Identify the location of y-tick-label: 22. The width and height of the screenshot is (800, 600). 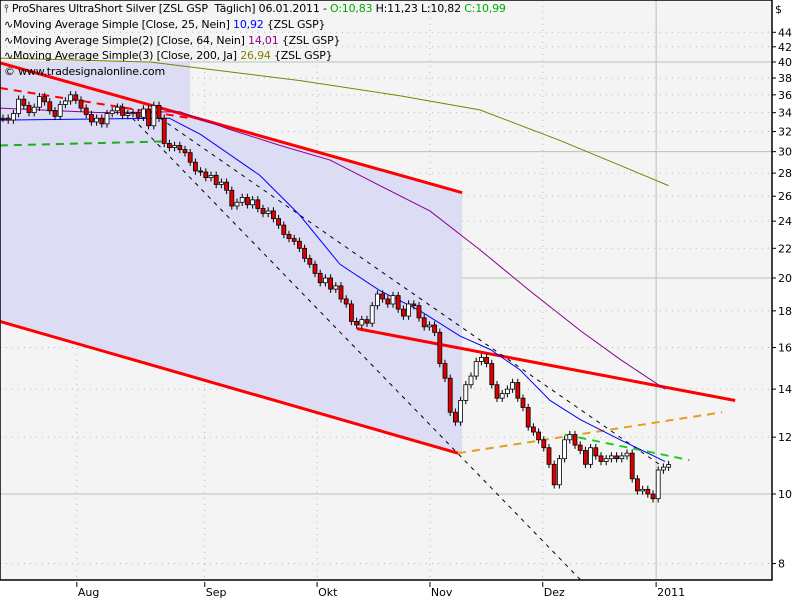
(785, 248).